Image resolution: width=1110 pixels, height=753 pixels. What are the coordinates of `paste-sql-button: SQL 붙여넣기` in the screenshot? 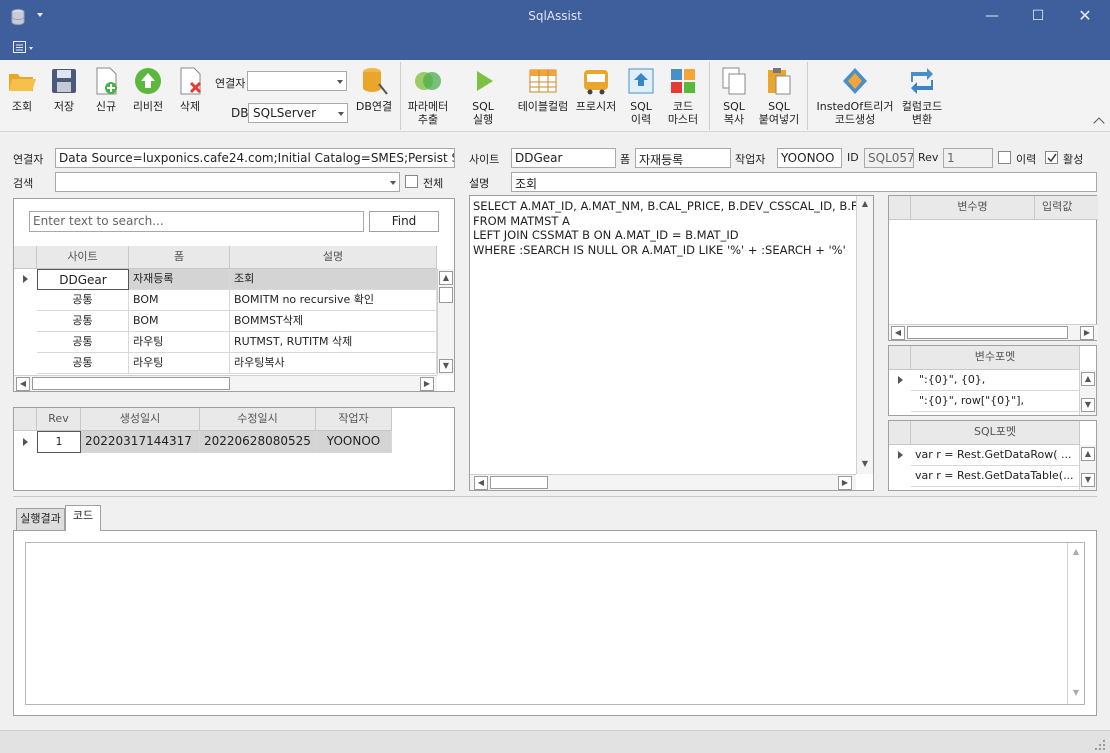 It's located at (779, 96).